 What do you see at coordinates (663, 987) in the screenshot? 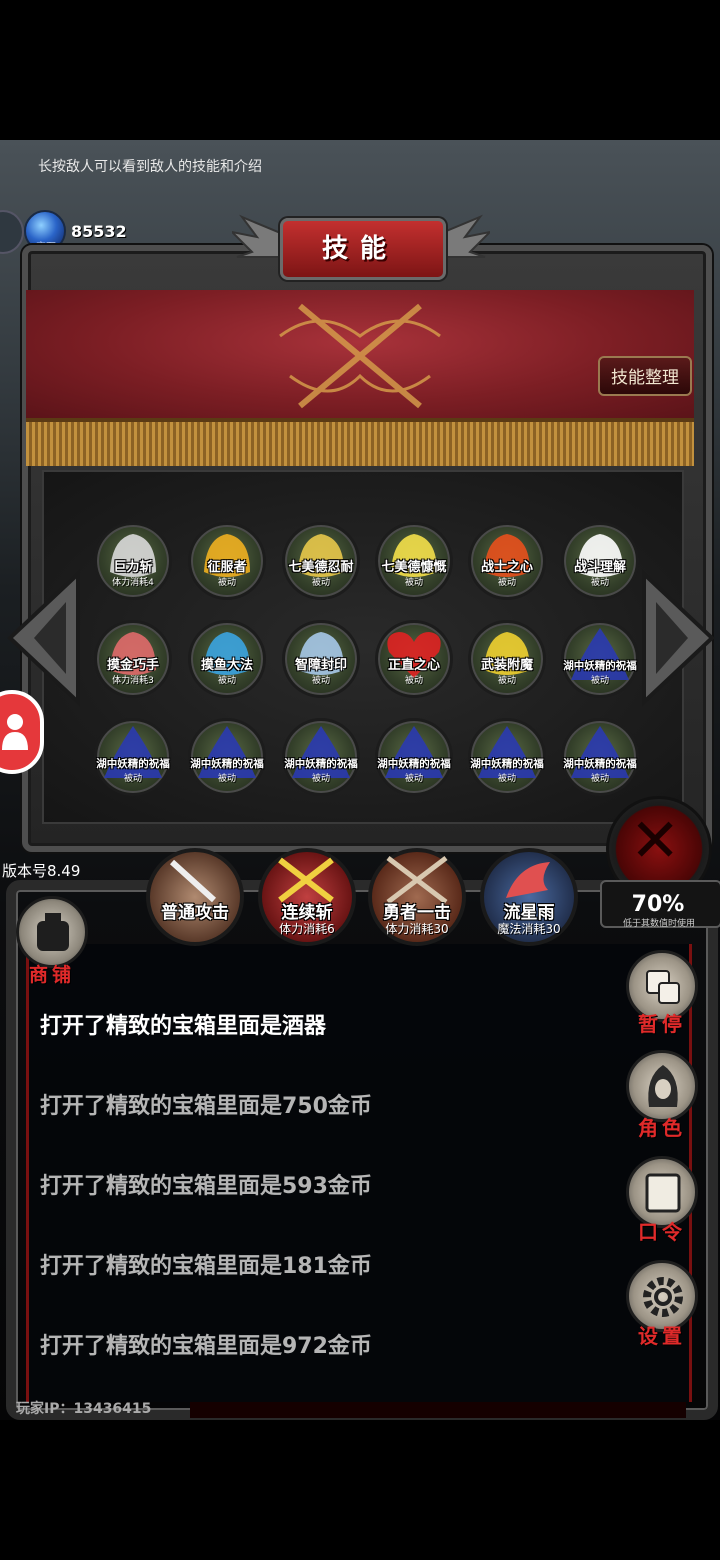
I see `dice-icon` at bounding box center [663, 987].